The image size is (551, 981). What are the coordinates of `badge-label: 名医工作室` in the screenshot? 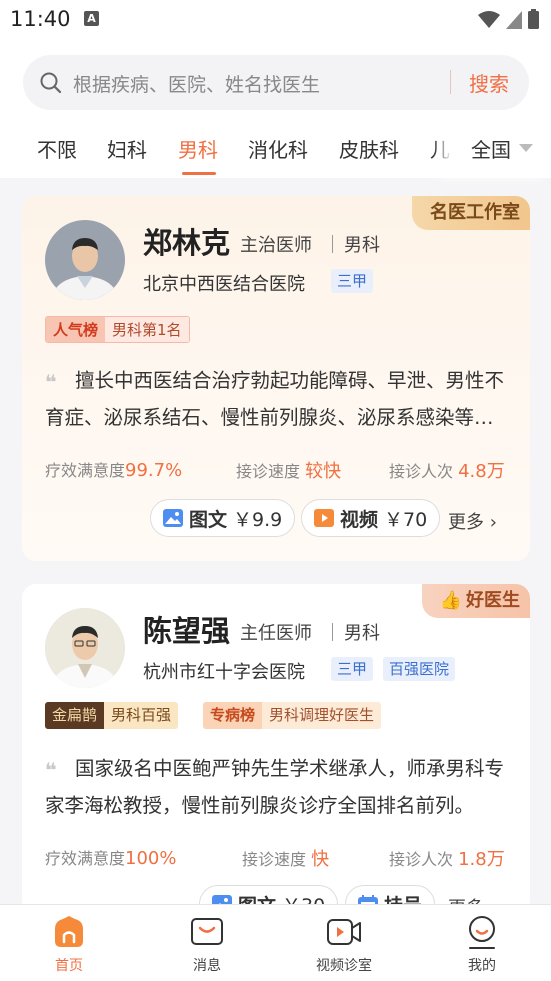 It's located at (475, 212).